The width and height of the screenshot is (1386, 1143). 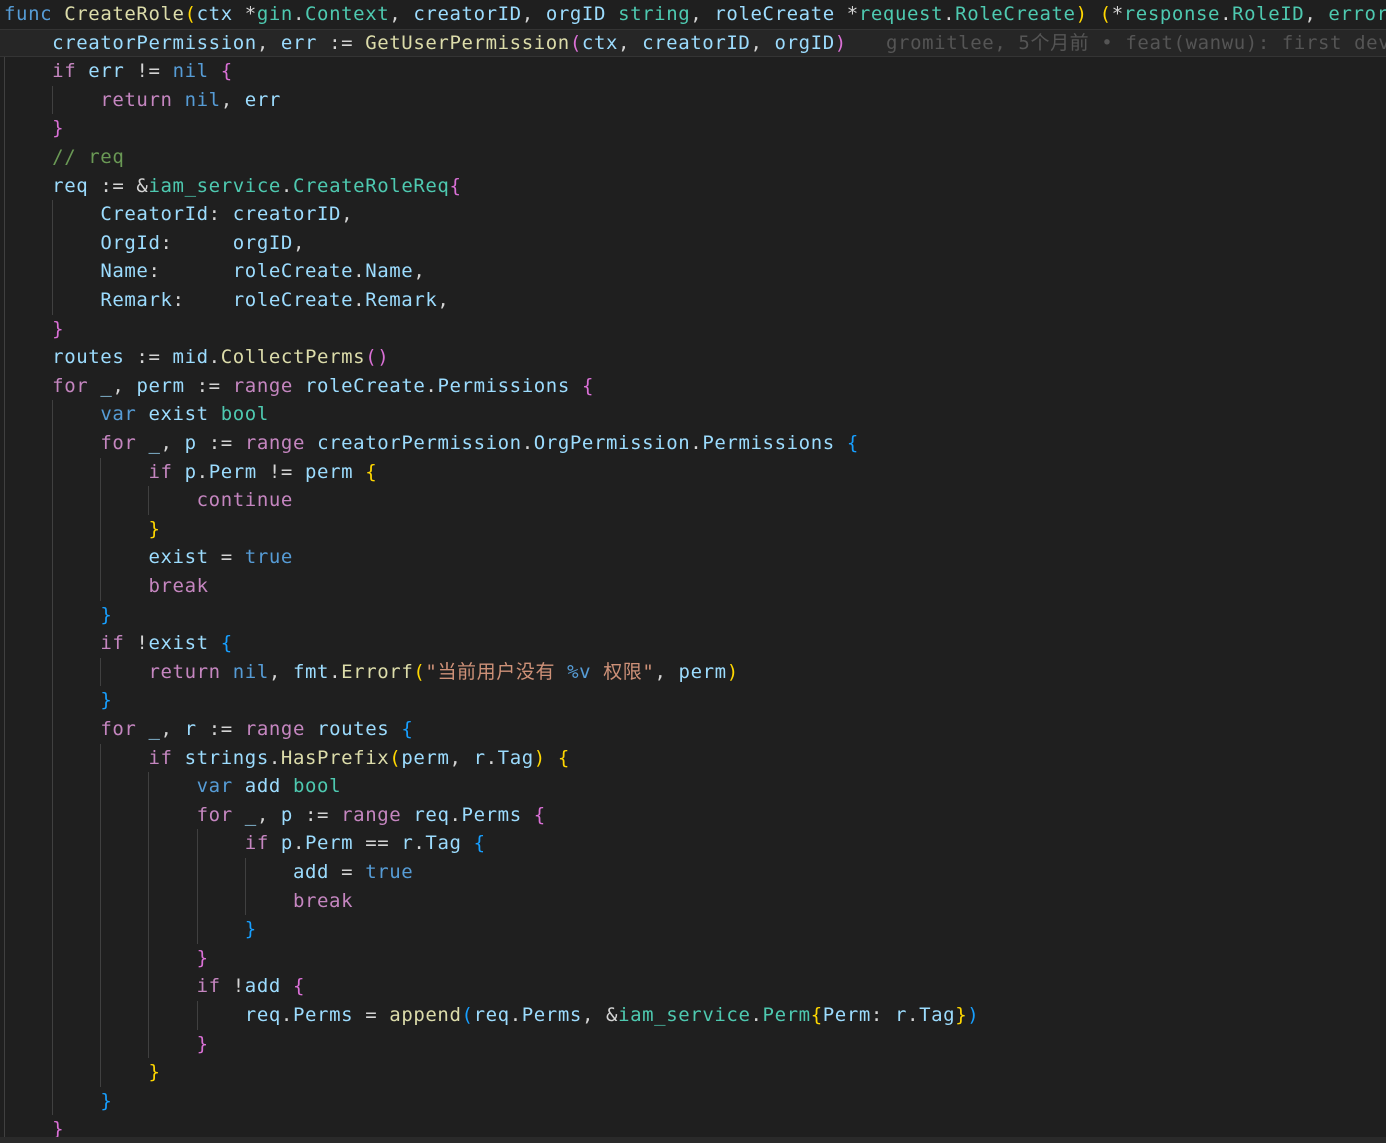 What do you see at coordinates (693, 1140) in the screenshot?
I see `horizontal-scrollbar` at bounding box center [693, 1140].